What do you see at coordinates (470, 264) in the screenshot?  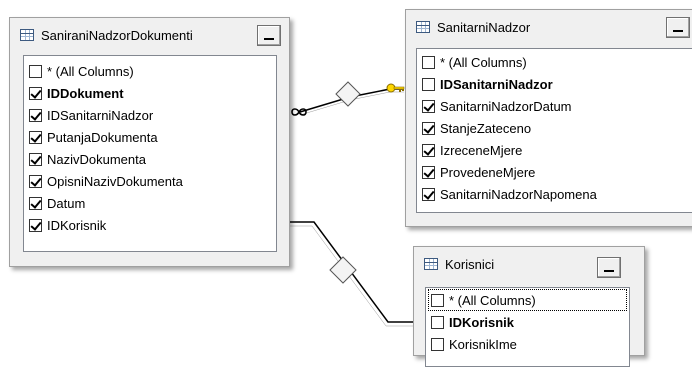 I see `table-title: Korisnici` at bounding box center [470, 264].